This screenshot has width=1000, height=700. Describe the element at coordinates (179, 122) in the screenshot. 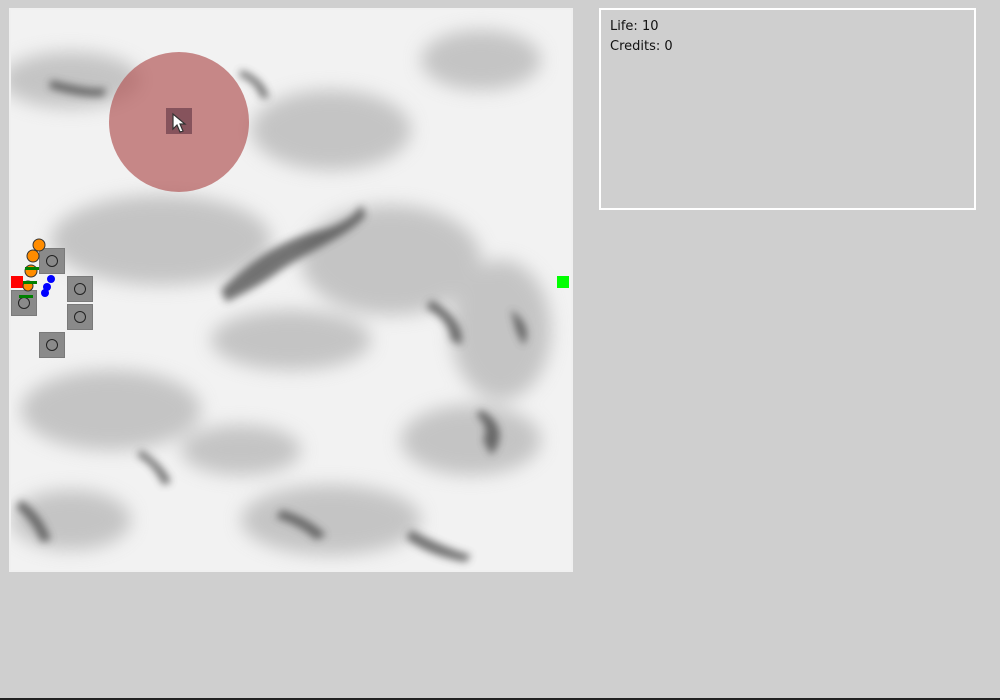

I see `mouse-pointer-icon` at that location.